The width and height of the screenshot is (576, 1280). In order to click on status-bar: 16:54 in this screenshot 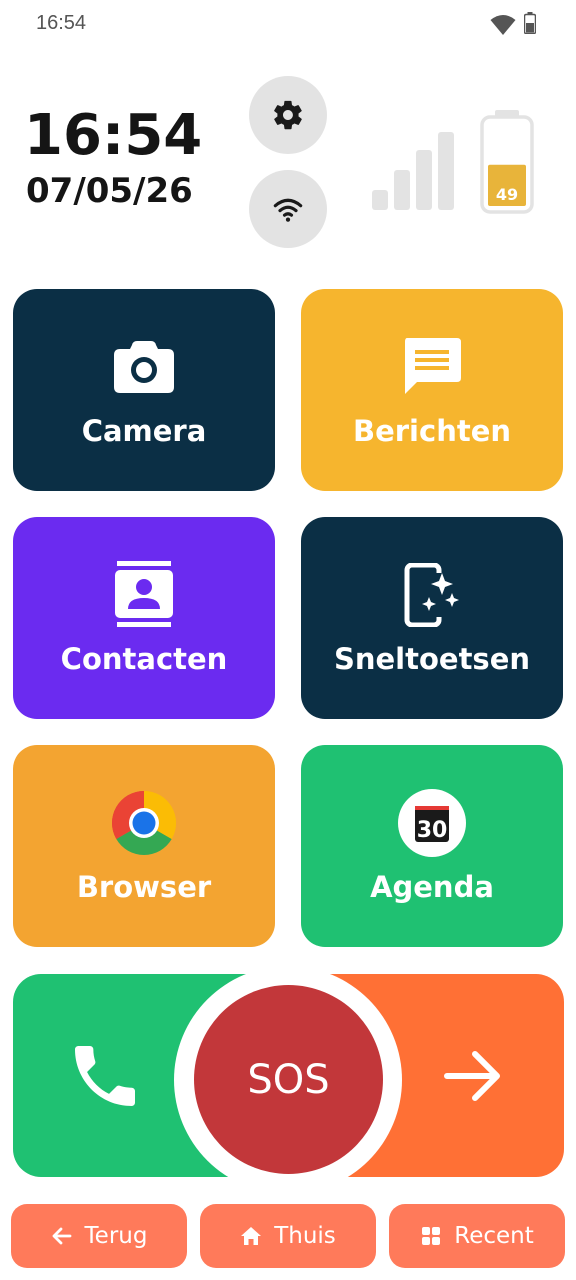, I will do `click(288, 25)`.